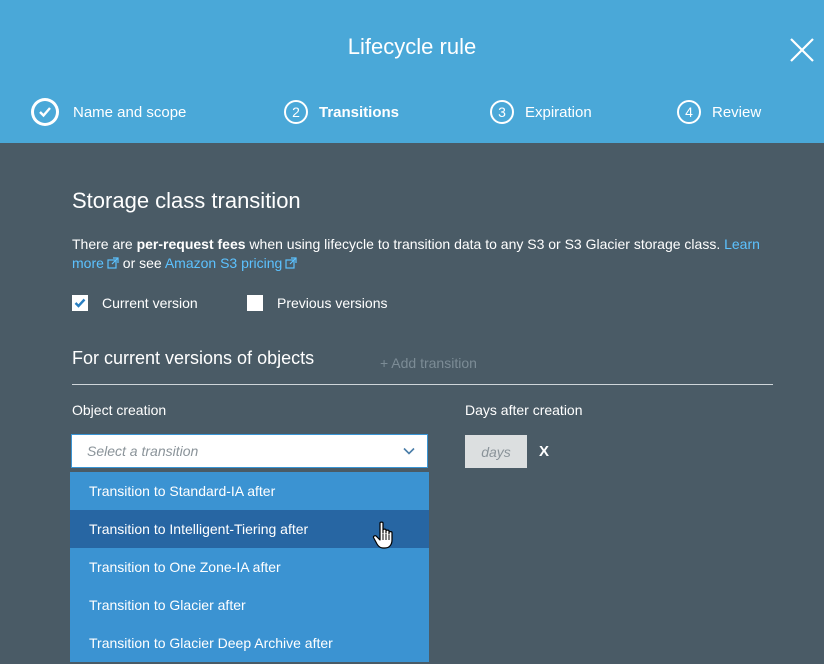 The width and height of the screenshot is (824, 664). I want to click on chevron-down-icon, so click(409, 451).